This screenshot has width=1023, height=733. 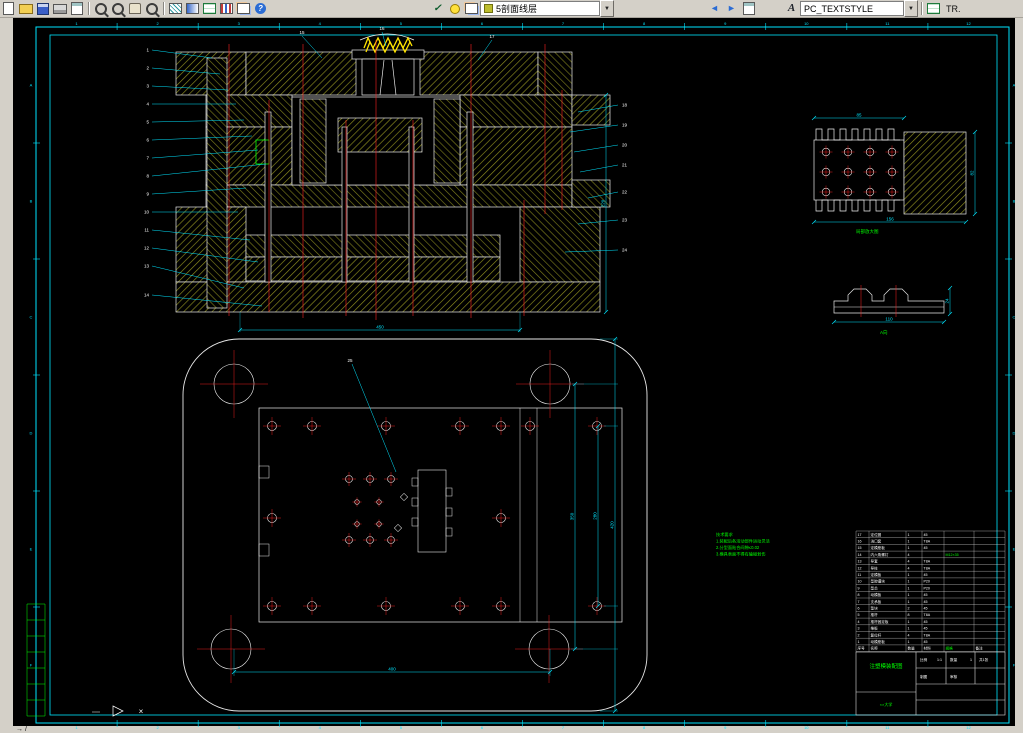 I want to click on svg-text: 2, so click(x=909, y=609).